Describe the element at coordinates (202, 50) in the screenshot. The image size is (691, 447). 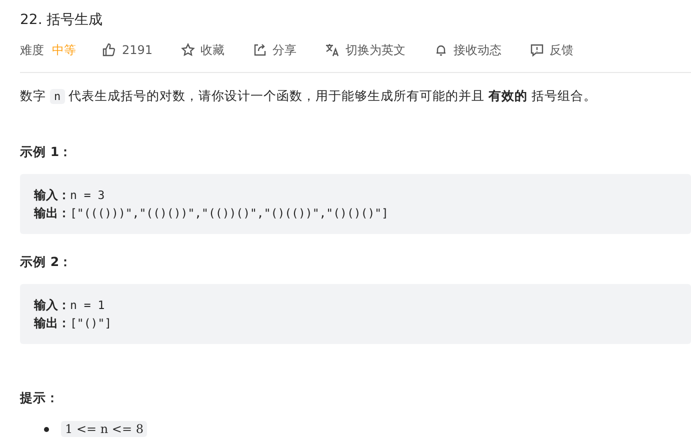
I see `favorite-button: 收藏` at that location.